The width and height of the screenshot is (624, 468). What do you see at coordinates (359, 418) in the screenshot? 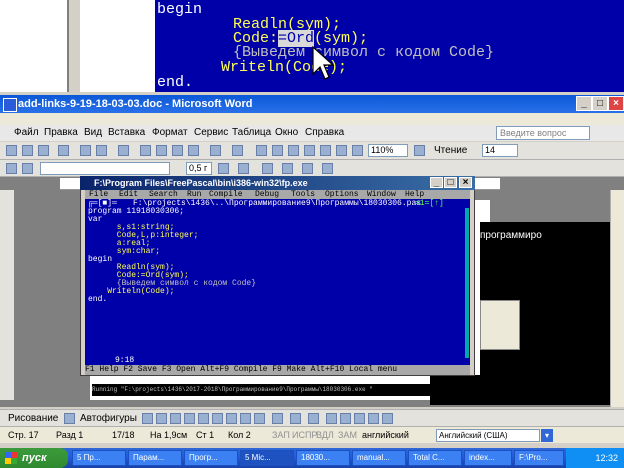
I see `arrow-style-icon` at bounding box center [359, 418].